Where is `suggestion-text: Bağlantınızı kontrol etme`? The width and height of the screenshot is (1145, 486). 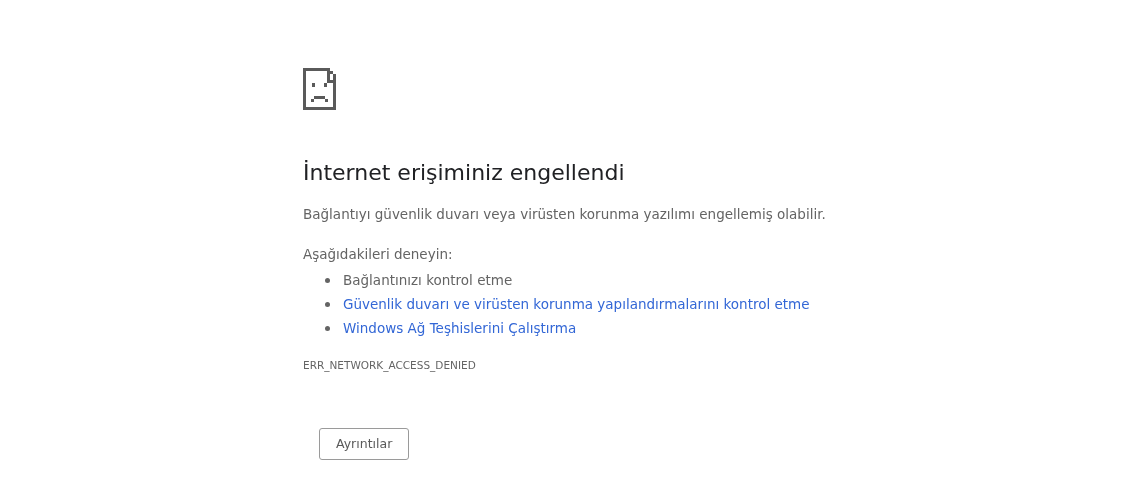
suggestion-text: Bağlantınızı kontrol etme is located at coordinates (428, 280).